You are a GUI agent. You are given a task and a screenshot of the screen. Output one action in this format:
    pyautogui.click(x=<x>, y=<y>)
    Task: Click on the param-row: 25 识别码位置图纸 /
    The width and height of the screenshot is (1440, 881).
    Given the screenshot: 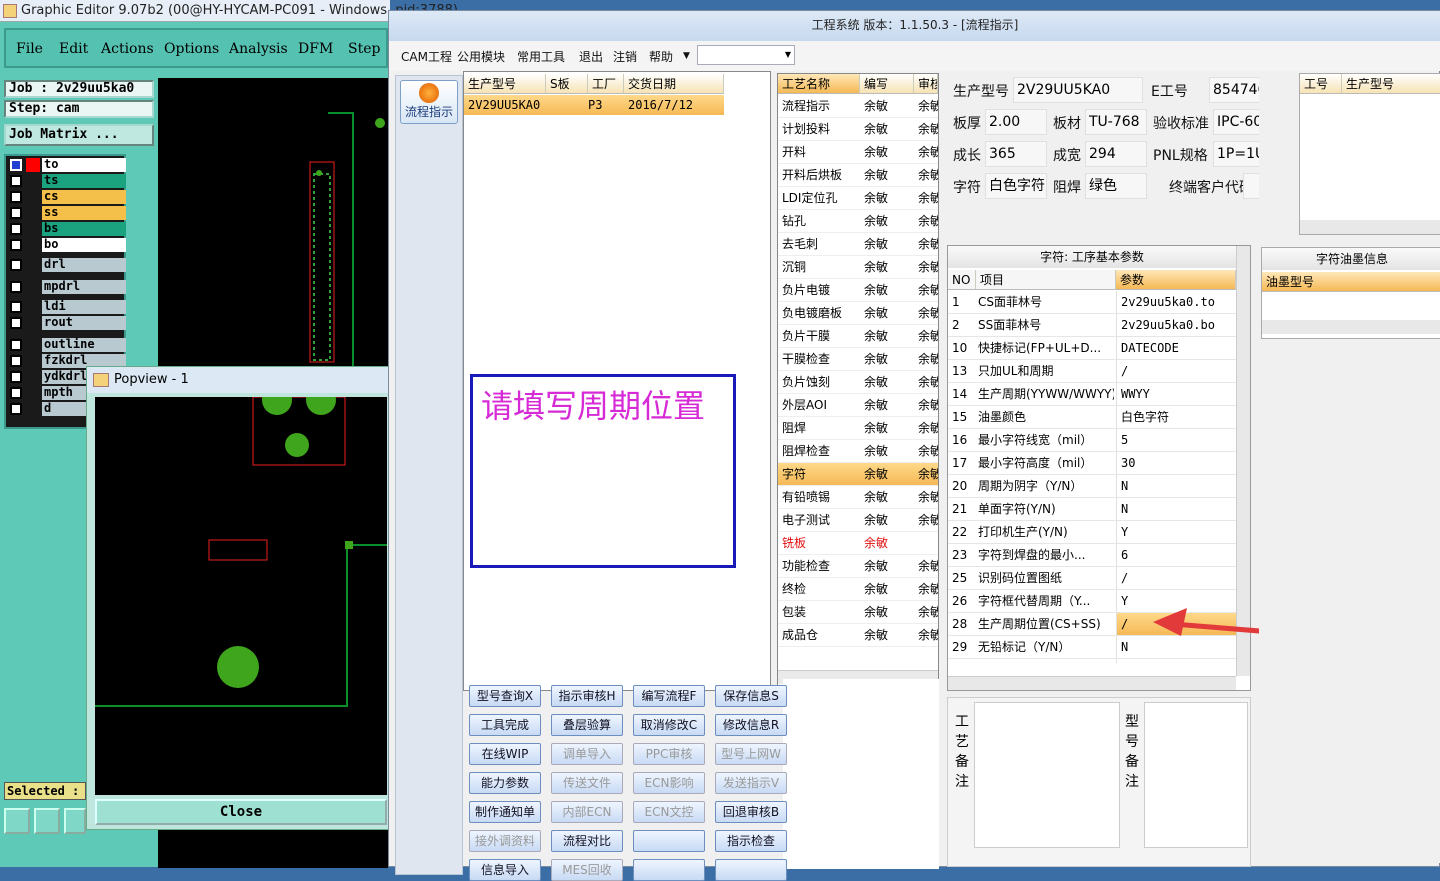 What is the action you would take?
    pyautogui.click(x=1092, y=578)
    